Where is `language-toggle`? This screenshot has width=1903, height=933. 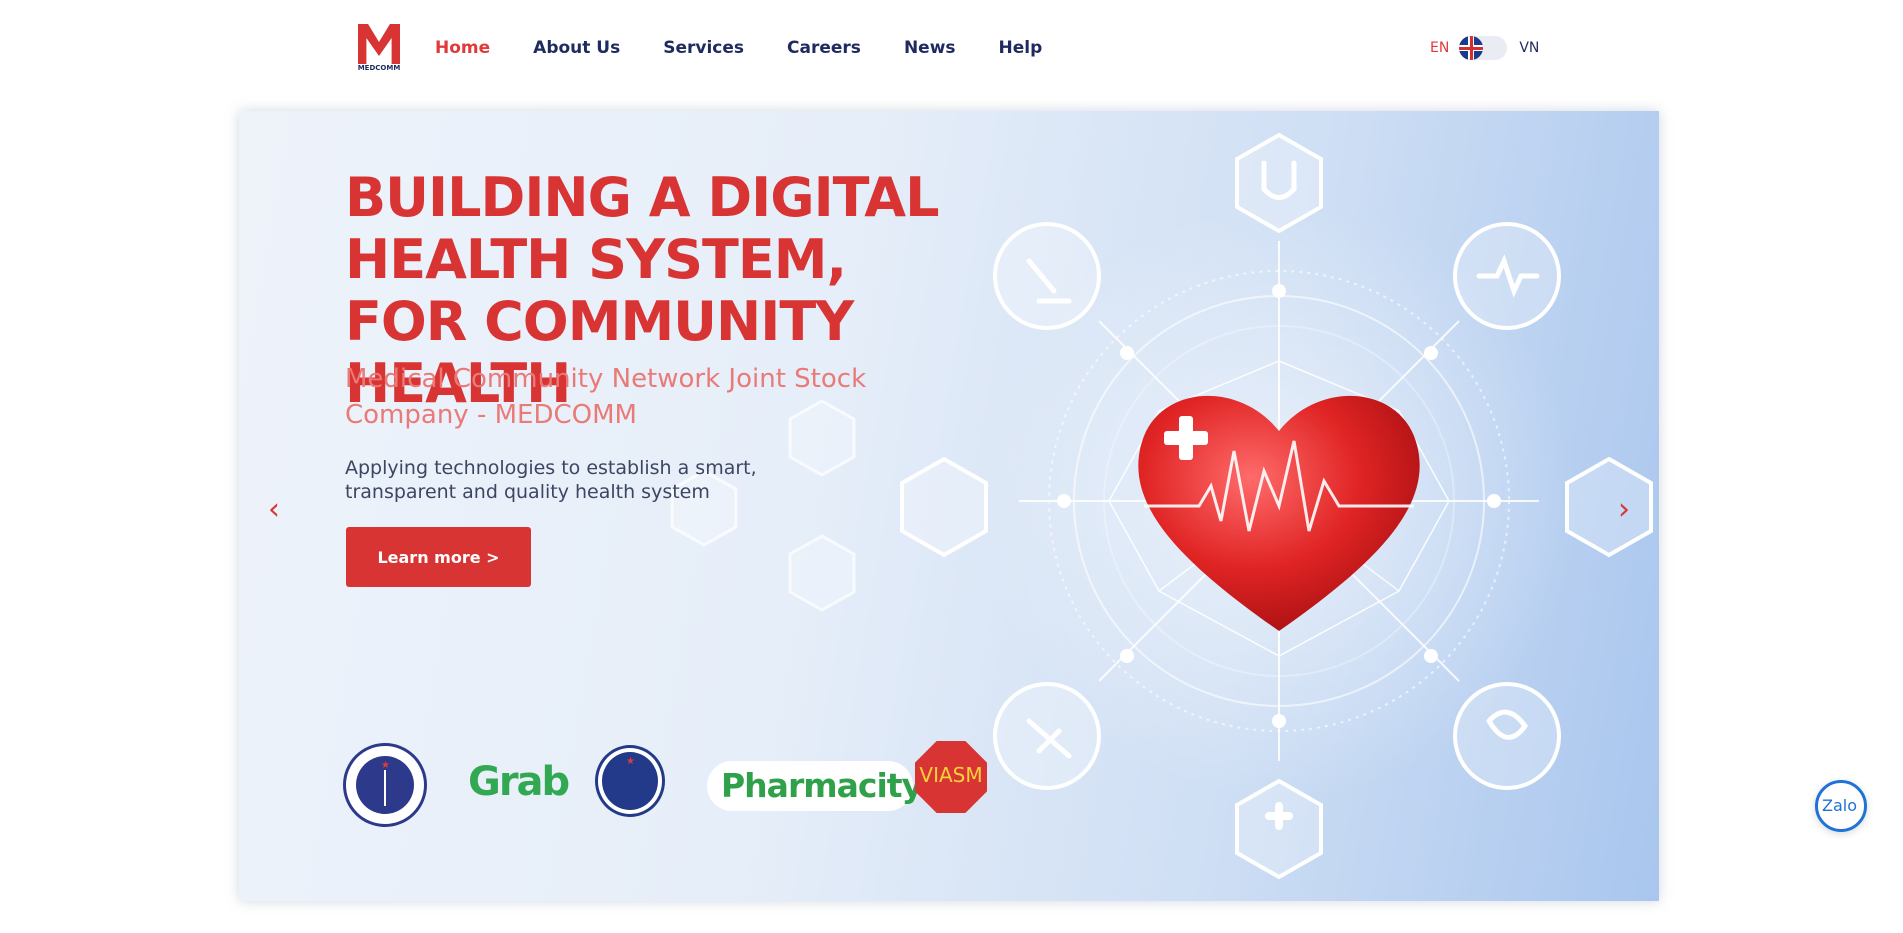
language-toggle is located at coordinates (1483, 48).